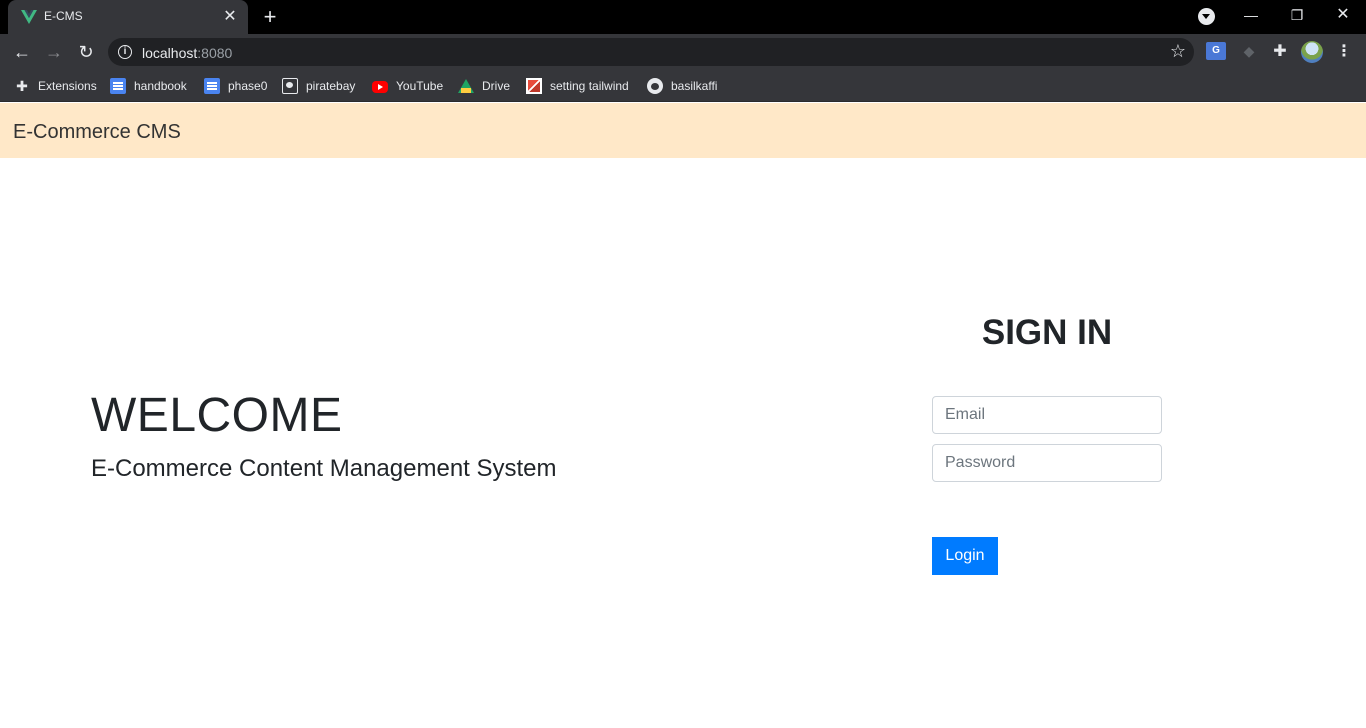  Describe the element at coordinates (63, 16) in the screenshot. I see `tab-title: E-CMS` at that location.